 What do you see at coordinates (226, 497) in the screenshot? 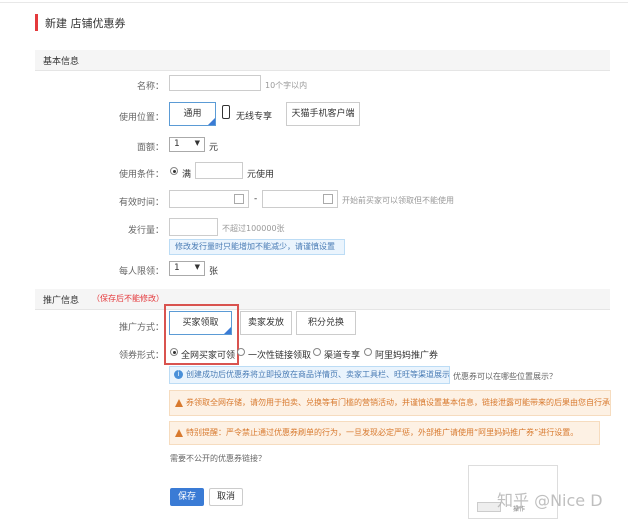
I see `cancel-button: 取消` at bounding box center [226, 497].